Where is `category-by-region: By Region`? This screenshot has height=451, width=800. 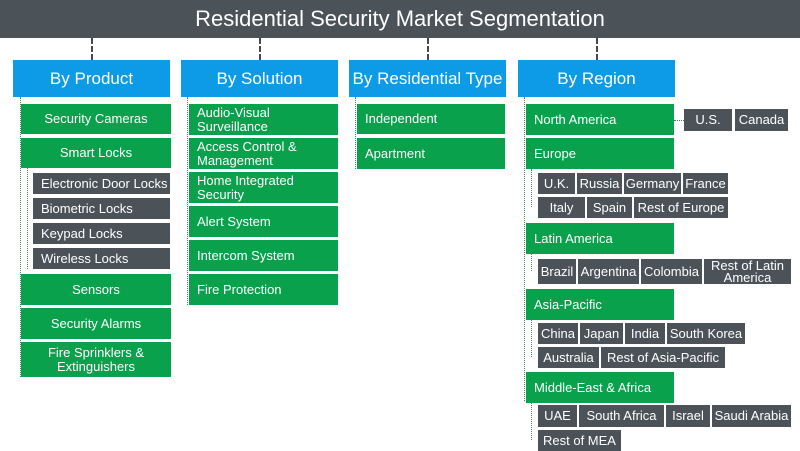
category-by-region: By Region is located at coordinates (596, 78).